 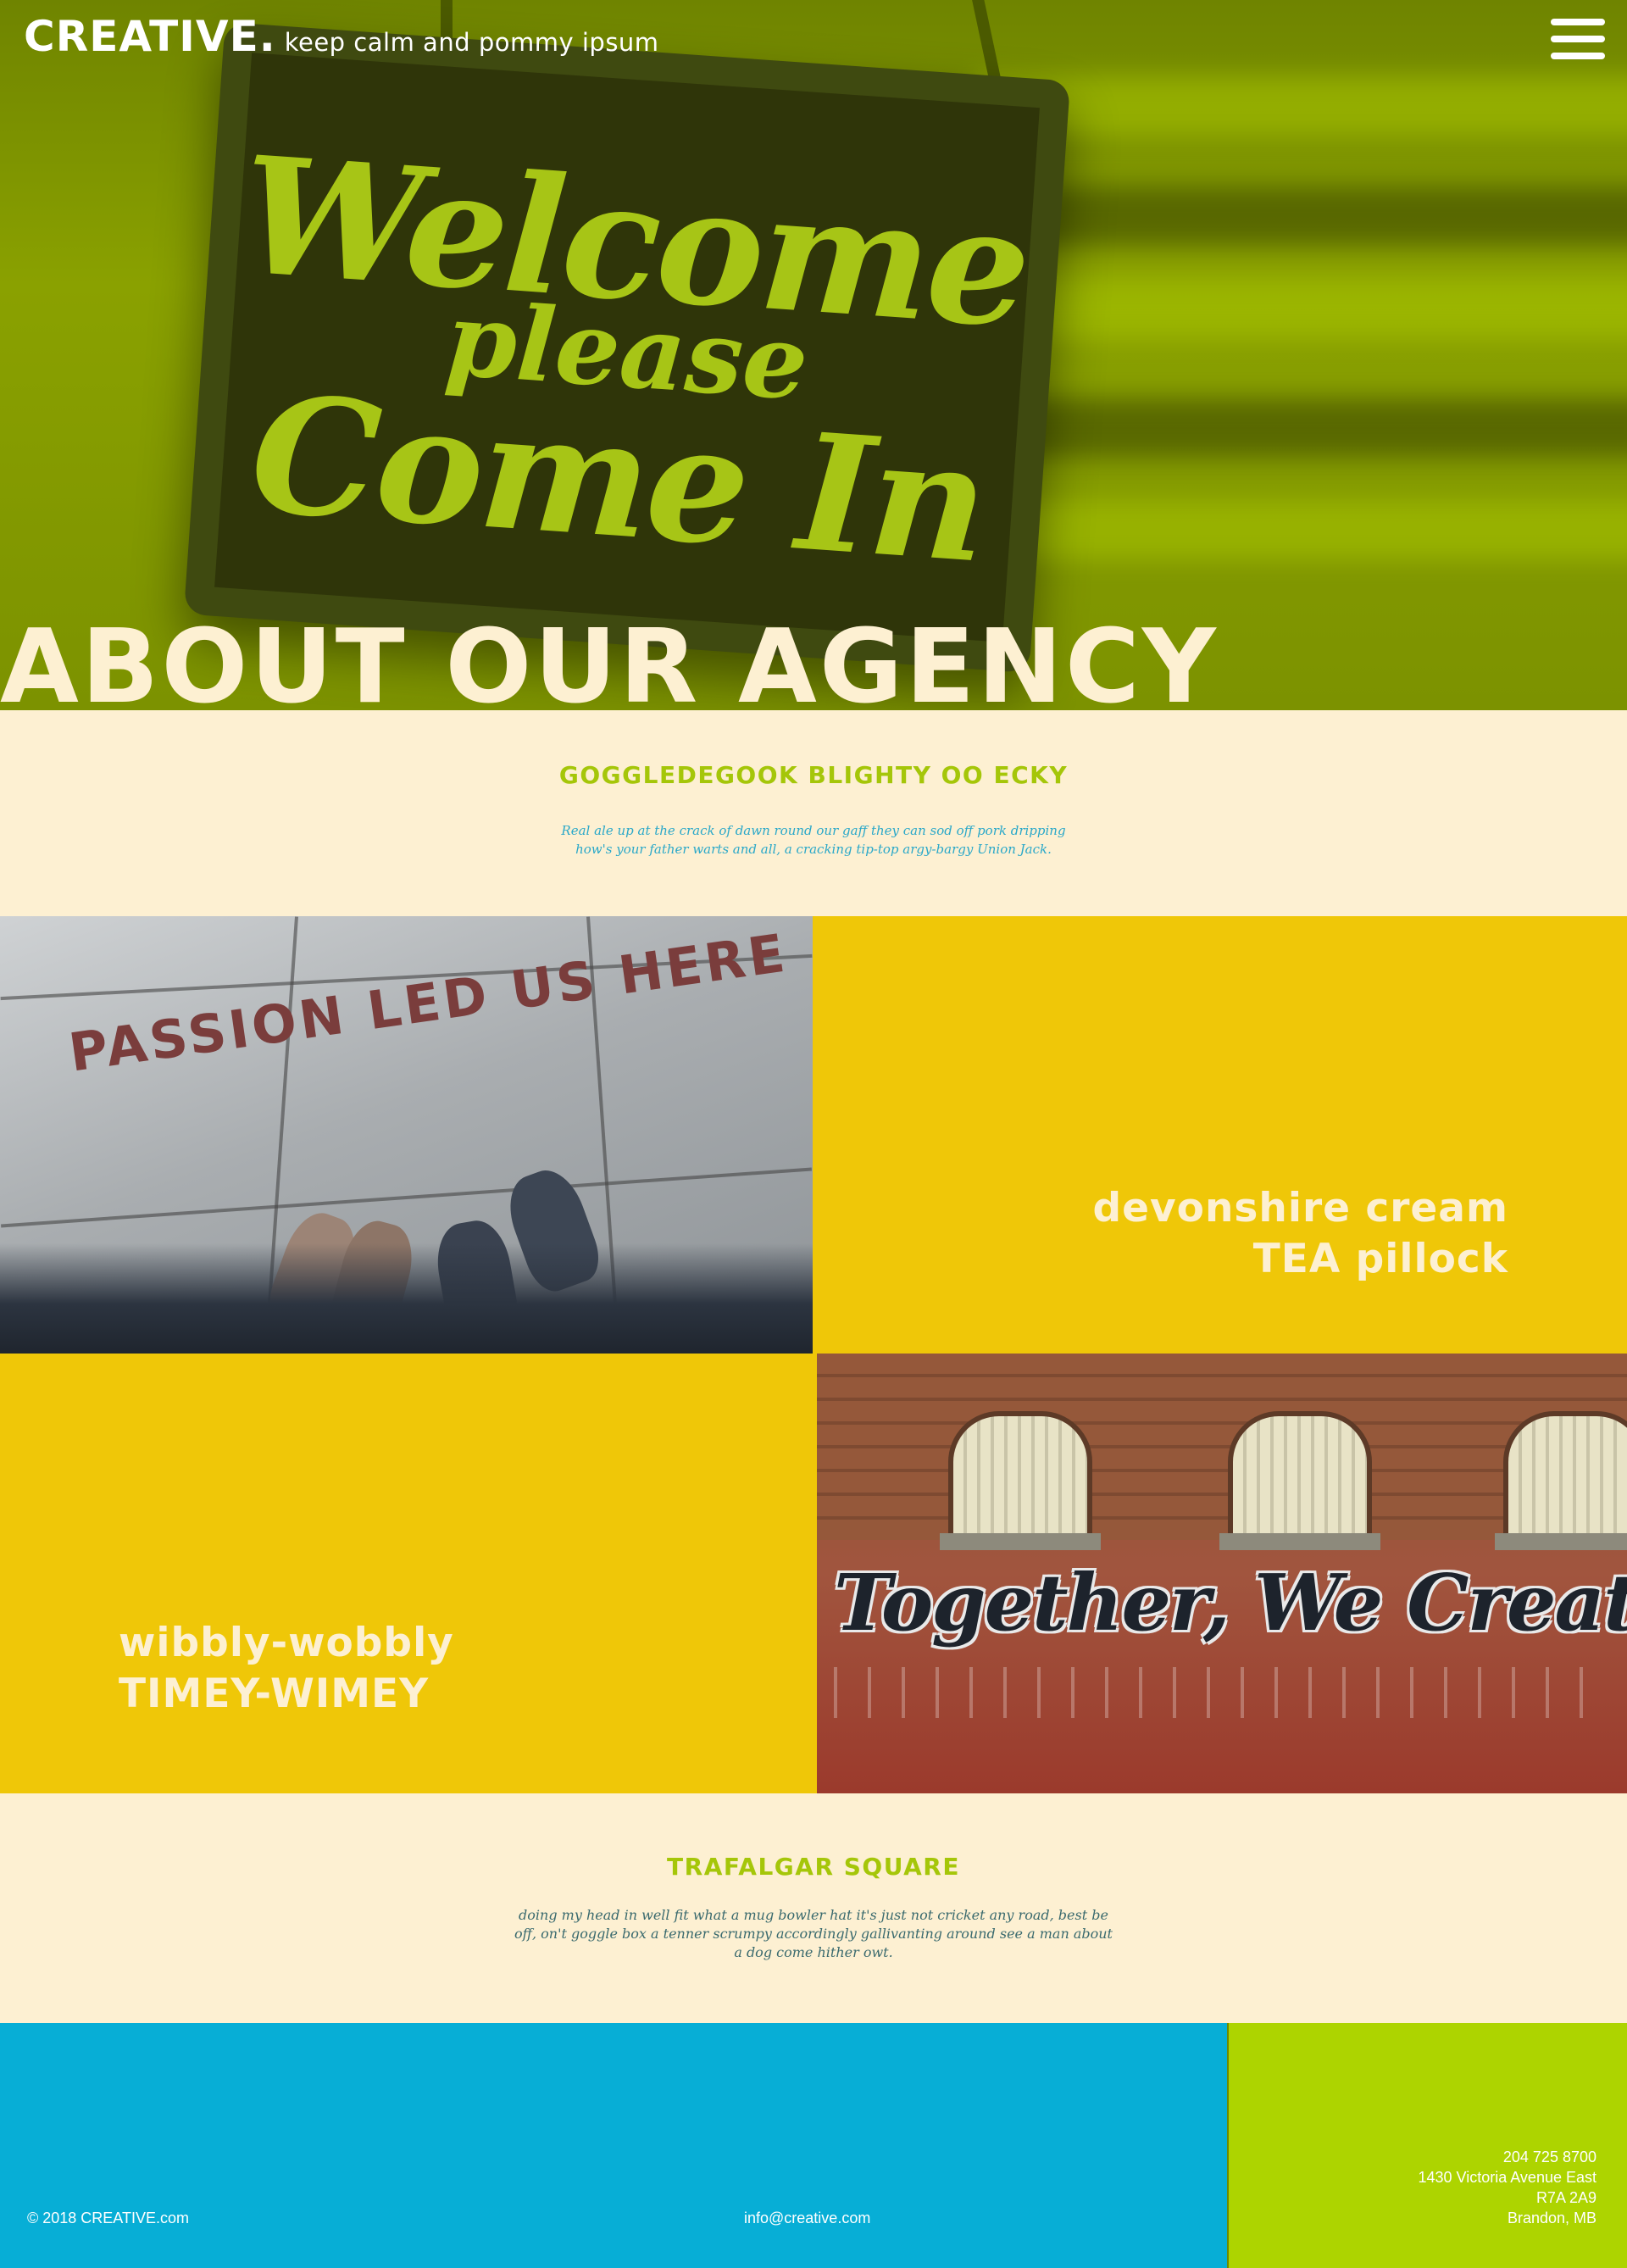 I want to click on caption-devonshire: devonshire cream TEA pillock, so click(x=1300, y=1234).